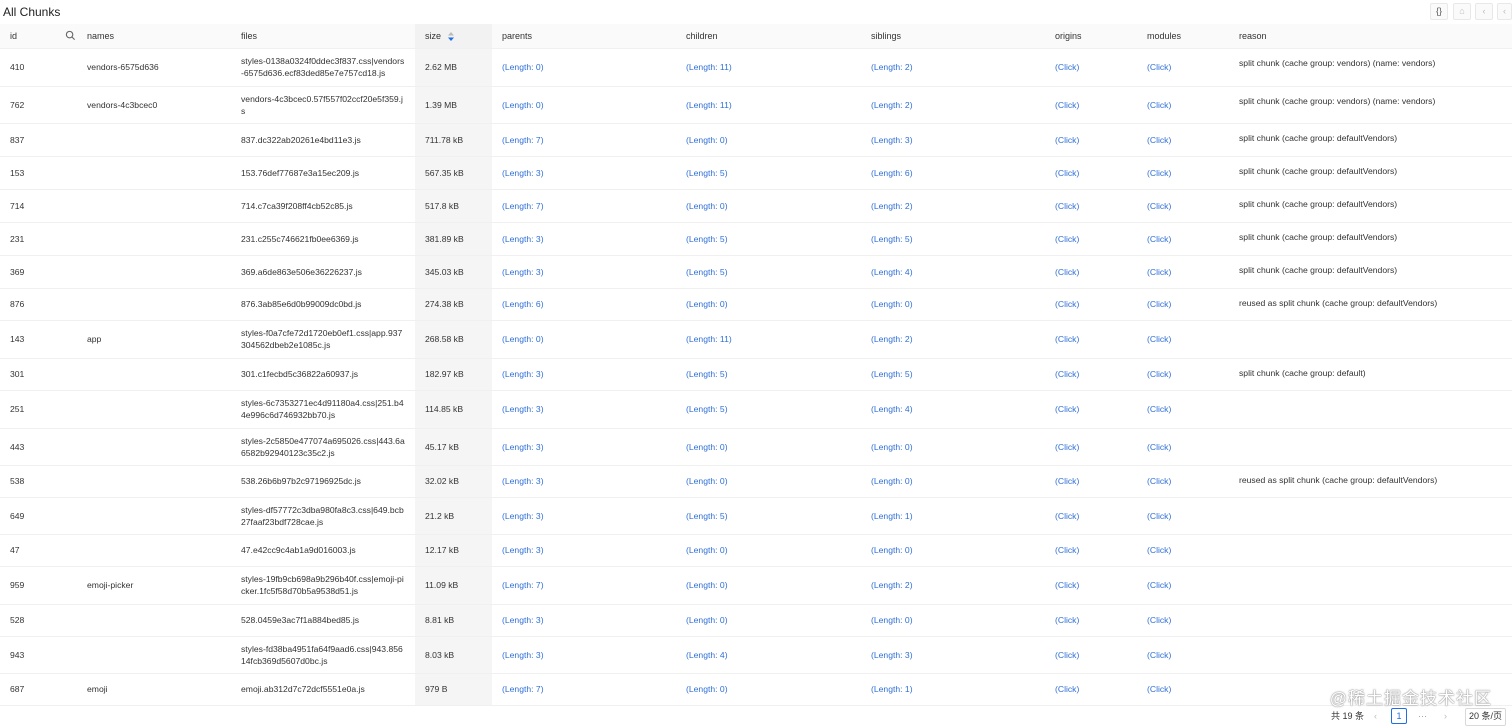  Describe the element at coordinates (584, 36) in the screenshot. I see `col-header-parents: parents` at that location.